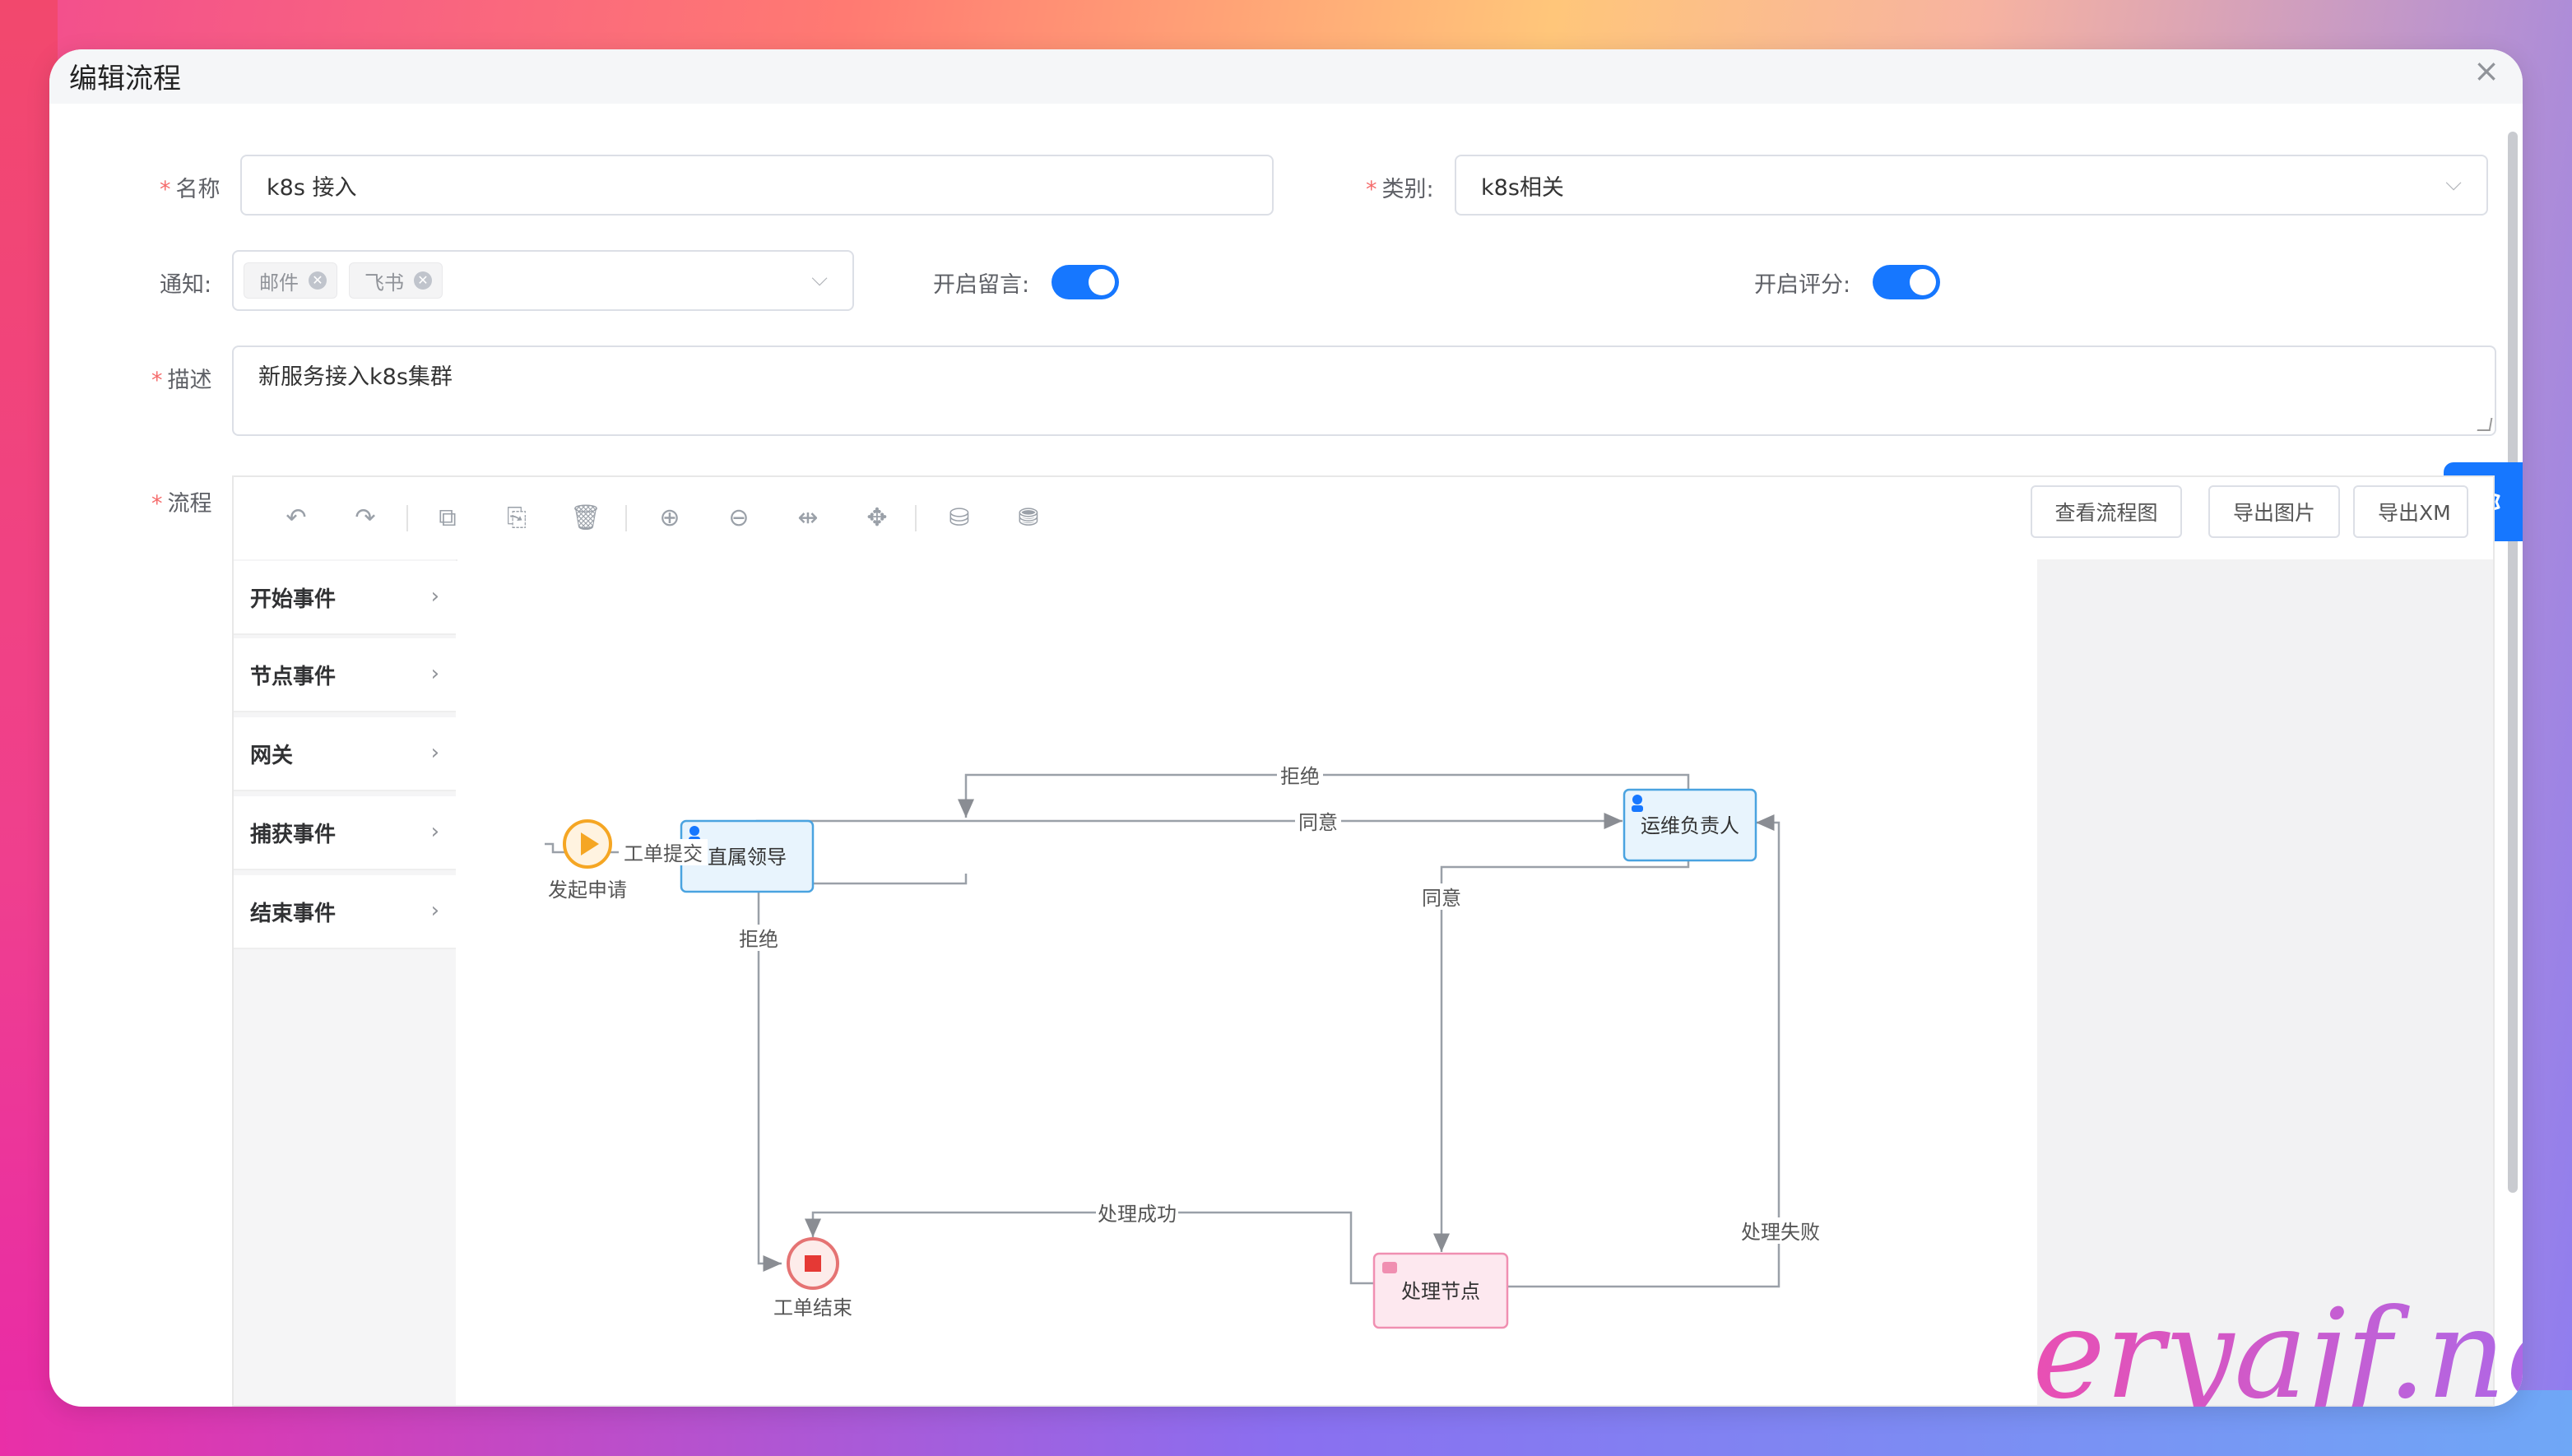  I want to click on envelope-icon, so click(1389, 1267).